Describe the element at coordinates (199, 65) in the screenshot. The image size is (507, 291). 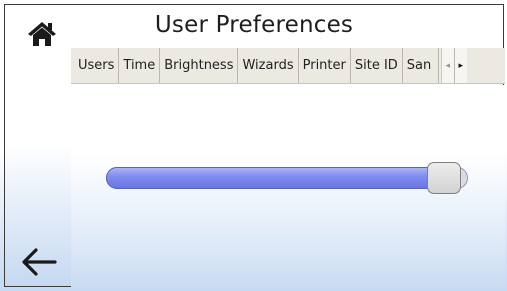
I see `tab-brightness: Brightness` at that location.